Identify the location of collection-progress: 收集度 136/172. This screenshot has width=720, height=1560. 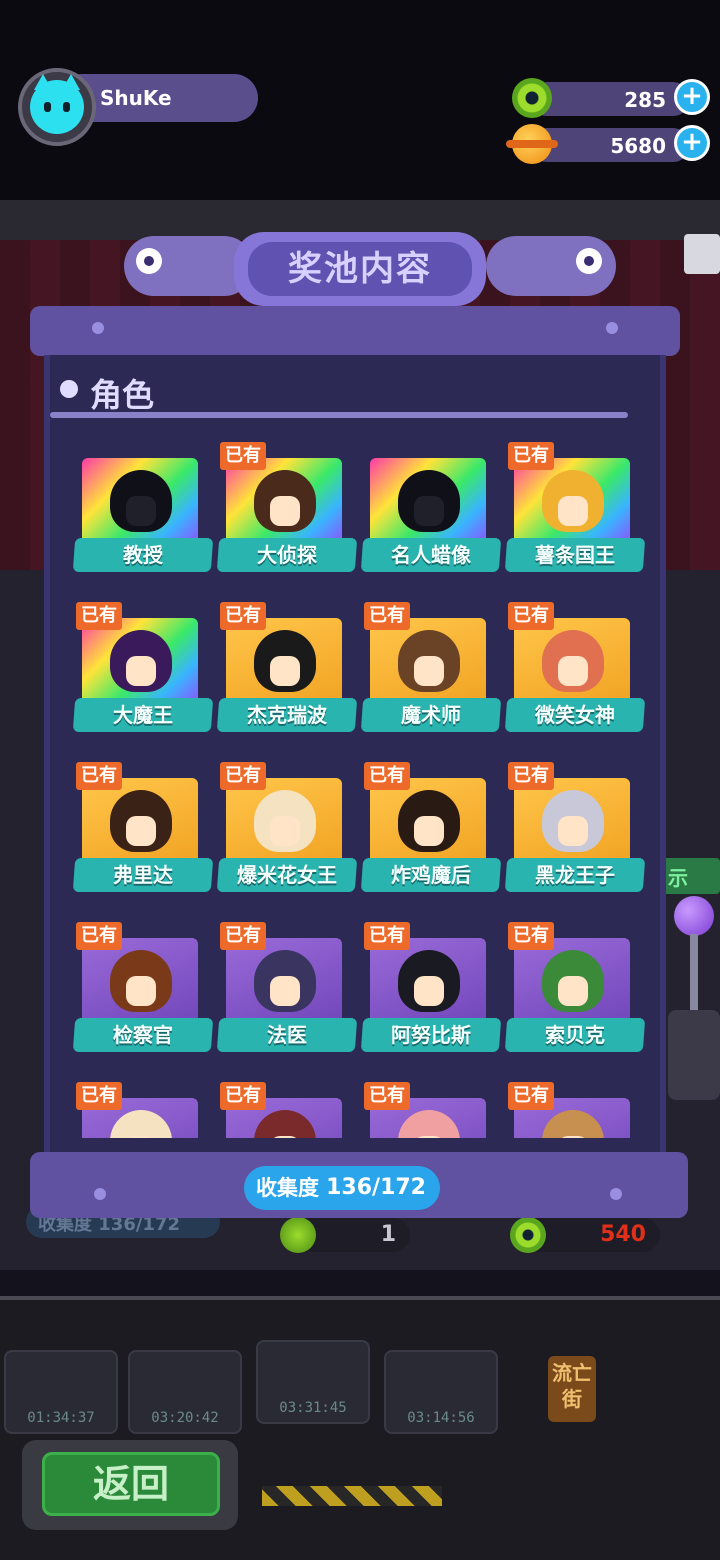
(342, 1188).